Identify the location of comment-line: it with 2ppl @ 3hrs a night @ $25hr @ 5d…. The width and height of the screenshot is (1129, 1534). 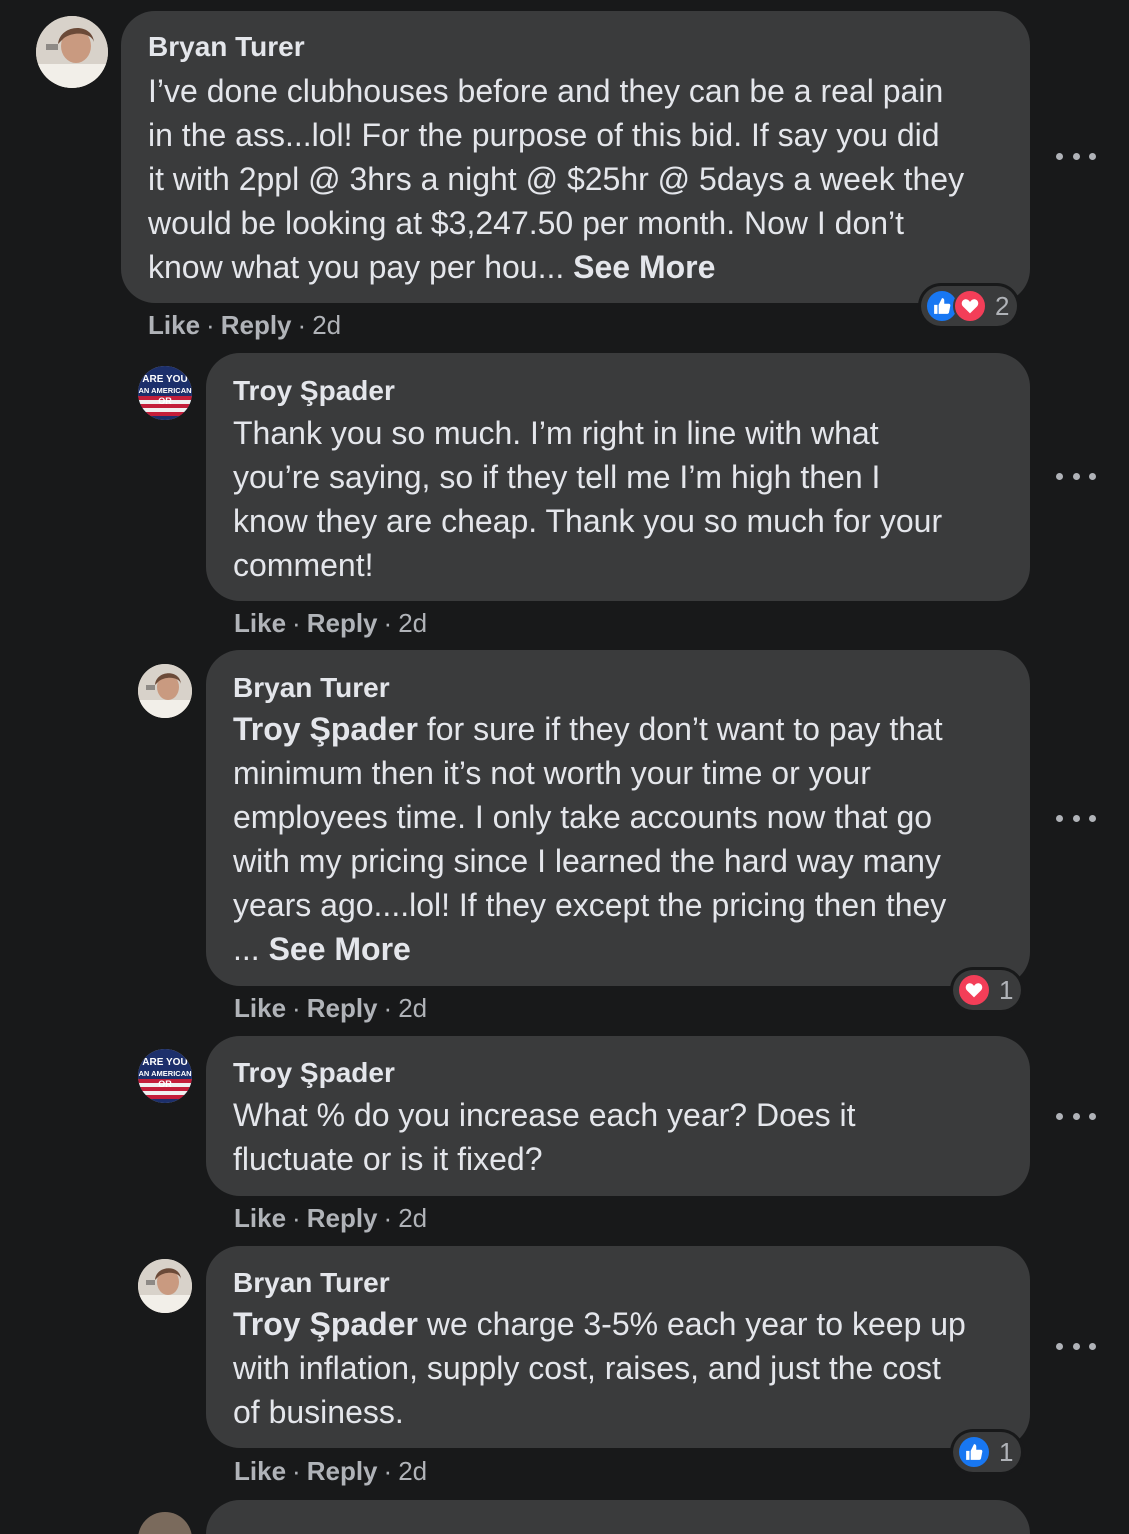
(556, 179).